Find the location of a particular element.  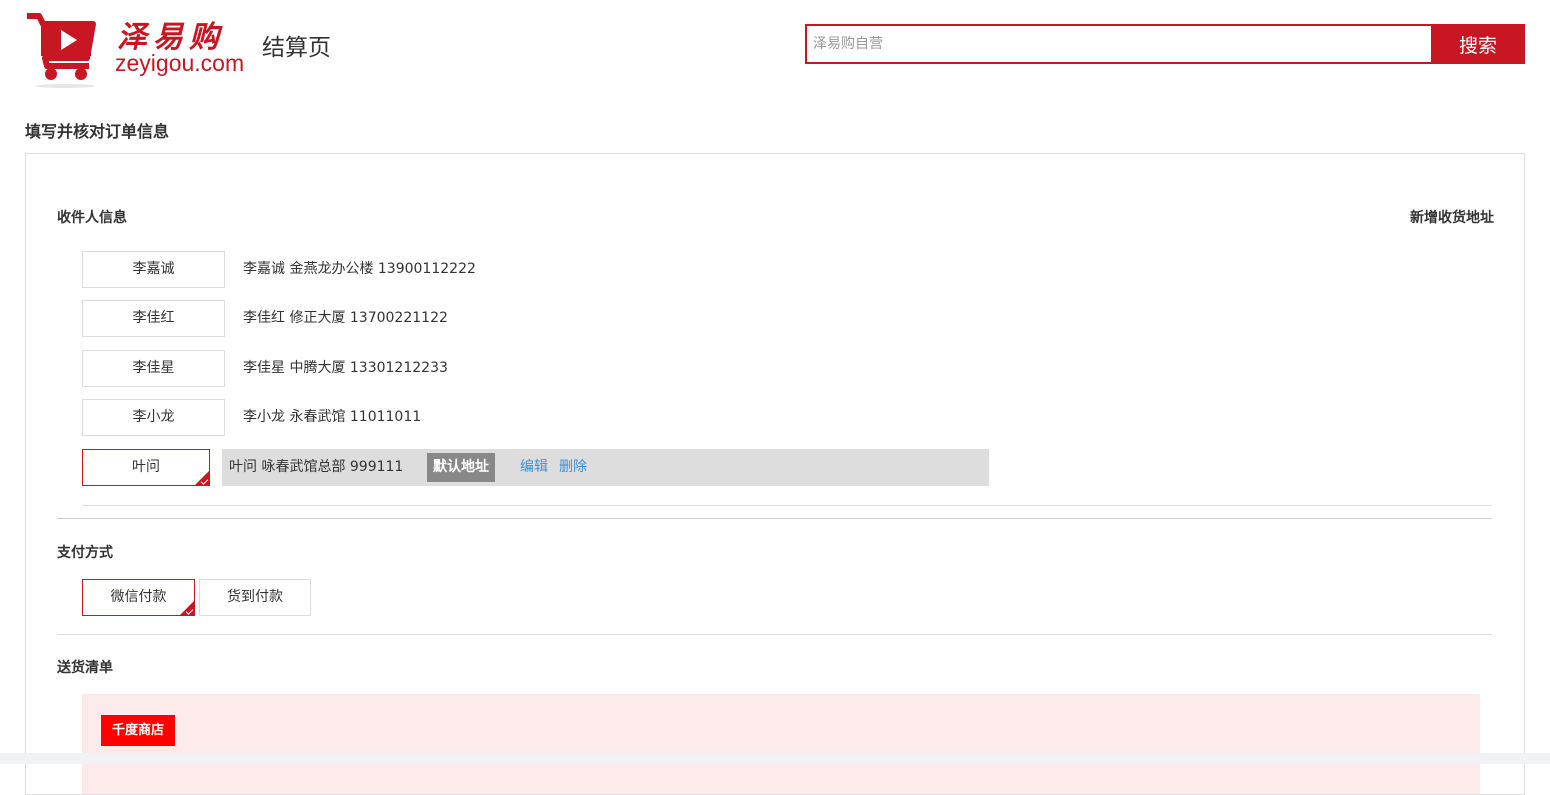

address-detail: 李佳星 中腾大厦 13301212233 is located at coordinates (345, 368).